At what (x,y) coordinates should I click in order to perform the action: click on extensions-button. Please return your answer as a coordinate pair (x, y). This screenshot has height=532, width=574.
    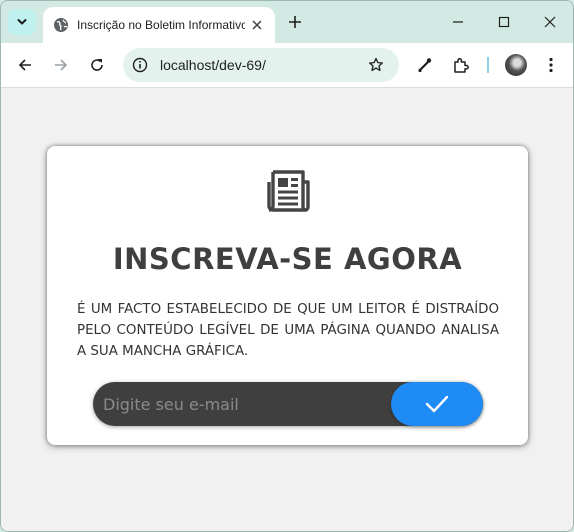
    Looking at the image, I should click on (461, 65).